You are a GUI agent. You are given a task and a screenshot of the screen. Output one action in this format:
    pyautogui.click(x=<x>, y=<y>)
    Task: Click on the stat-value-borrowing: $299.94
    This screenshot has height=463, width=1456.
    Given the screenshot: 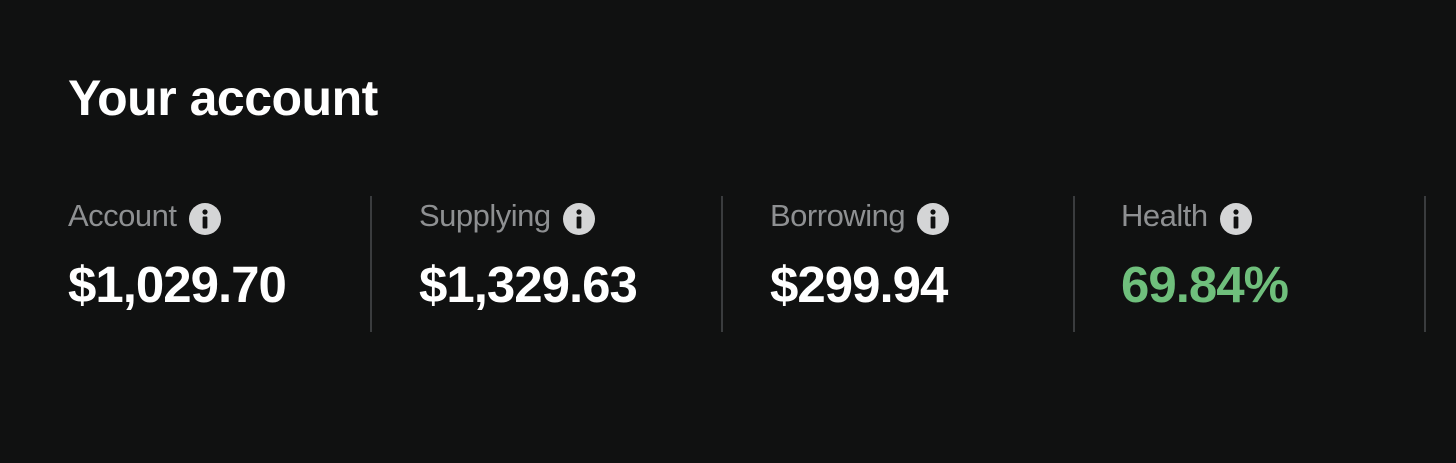 What is the action you would take?
    pyautogui.click(x=859, y=284)
    